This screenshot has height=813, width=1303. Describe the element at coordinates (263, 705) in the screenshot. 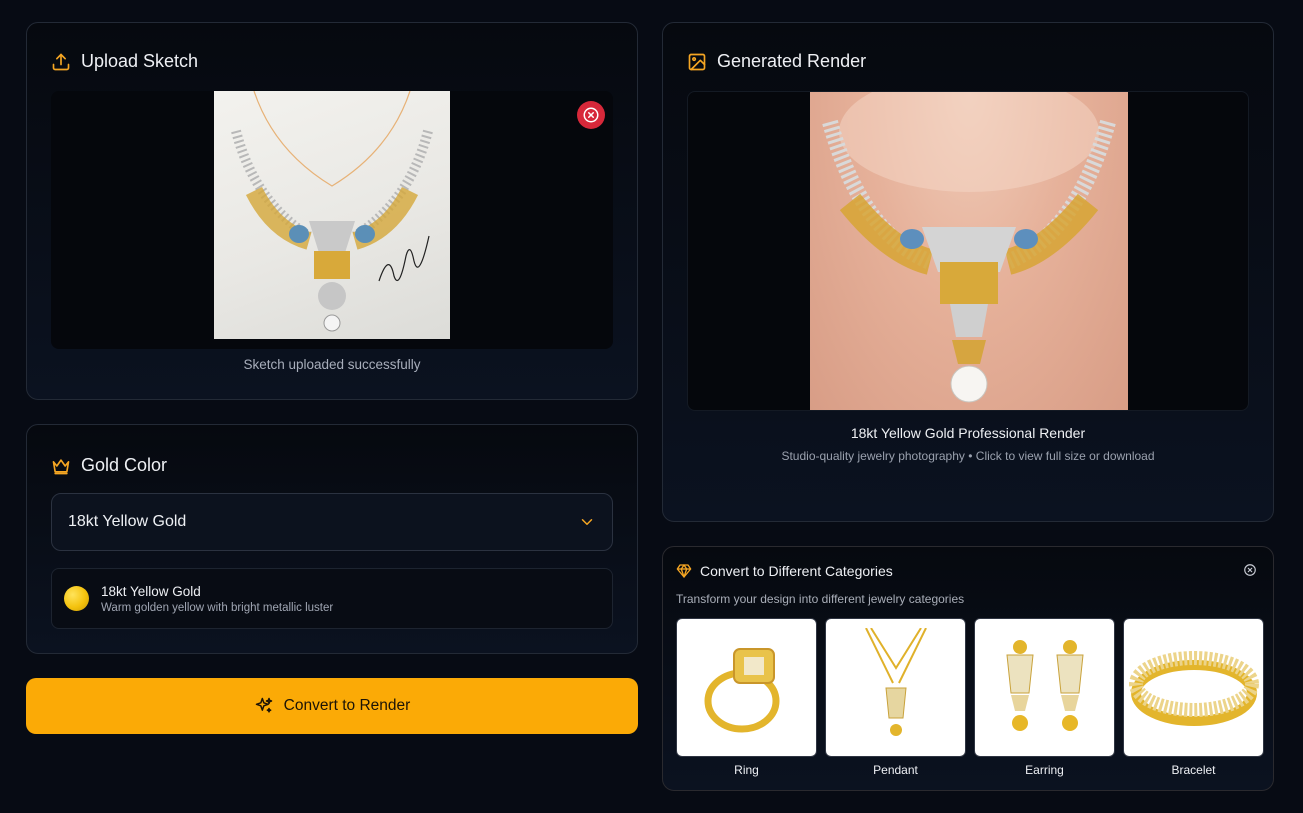

I see `sparkles-icon` at that location.